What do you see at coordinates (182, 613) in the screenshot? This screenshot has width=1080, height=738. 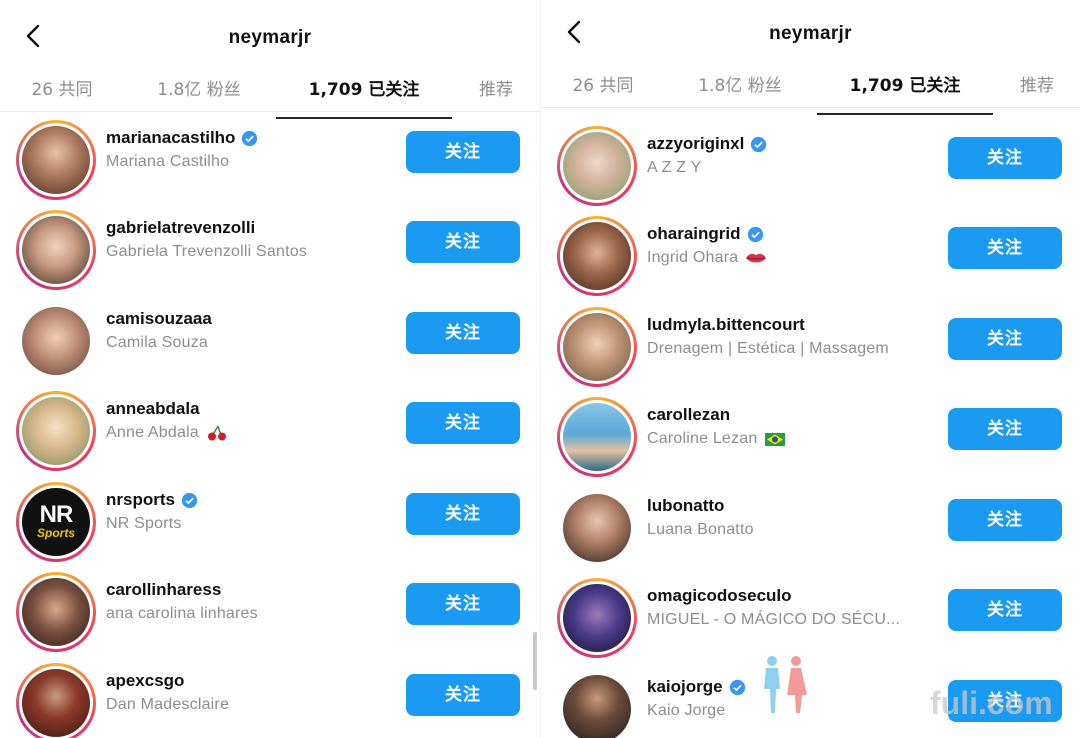 I see `full-name: ana carolina linhares` at bounding box center [182, 613].